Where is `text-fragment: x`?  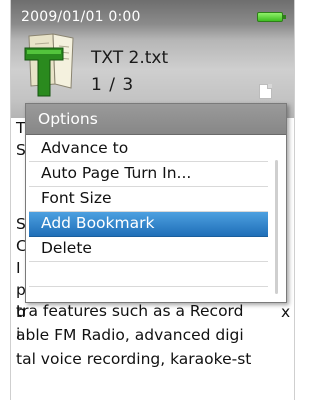
text-fragment: x is located at coordinates (286, 312).